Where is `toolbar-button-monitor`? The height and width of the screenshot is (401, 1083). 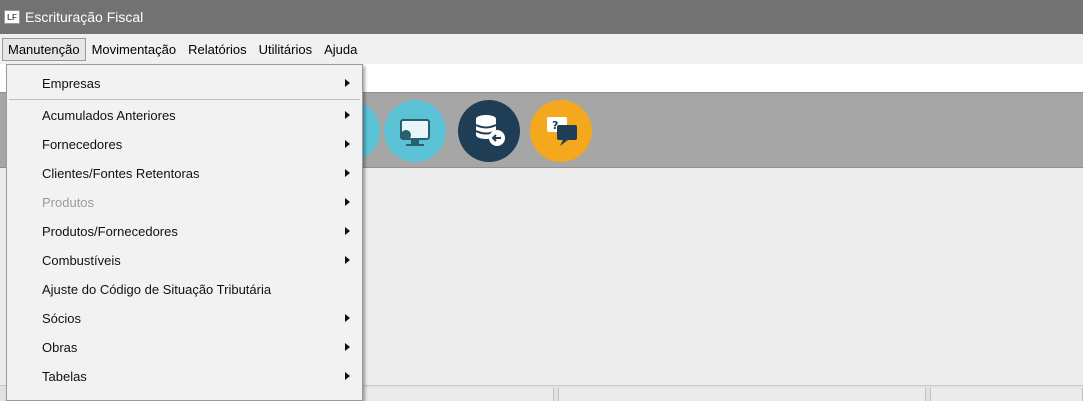 toolbar-button-monitor is located at coordinates (415, 131).